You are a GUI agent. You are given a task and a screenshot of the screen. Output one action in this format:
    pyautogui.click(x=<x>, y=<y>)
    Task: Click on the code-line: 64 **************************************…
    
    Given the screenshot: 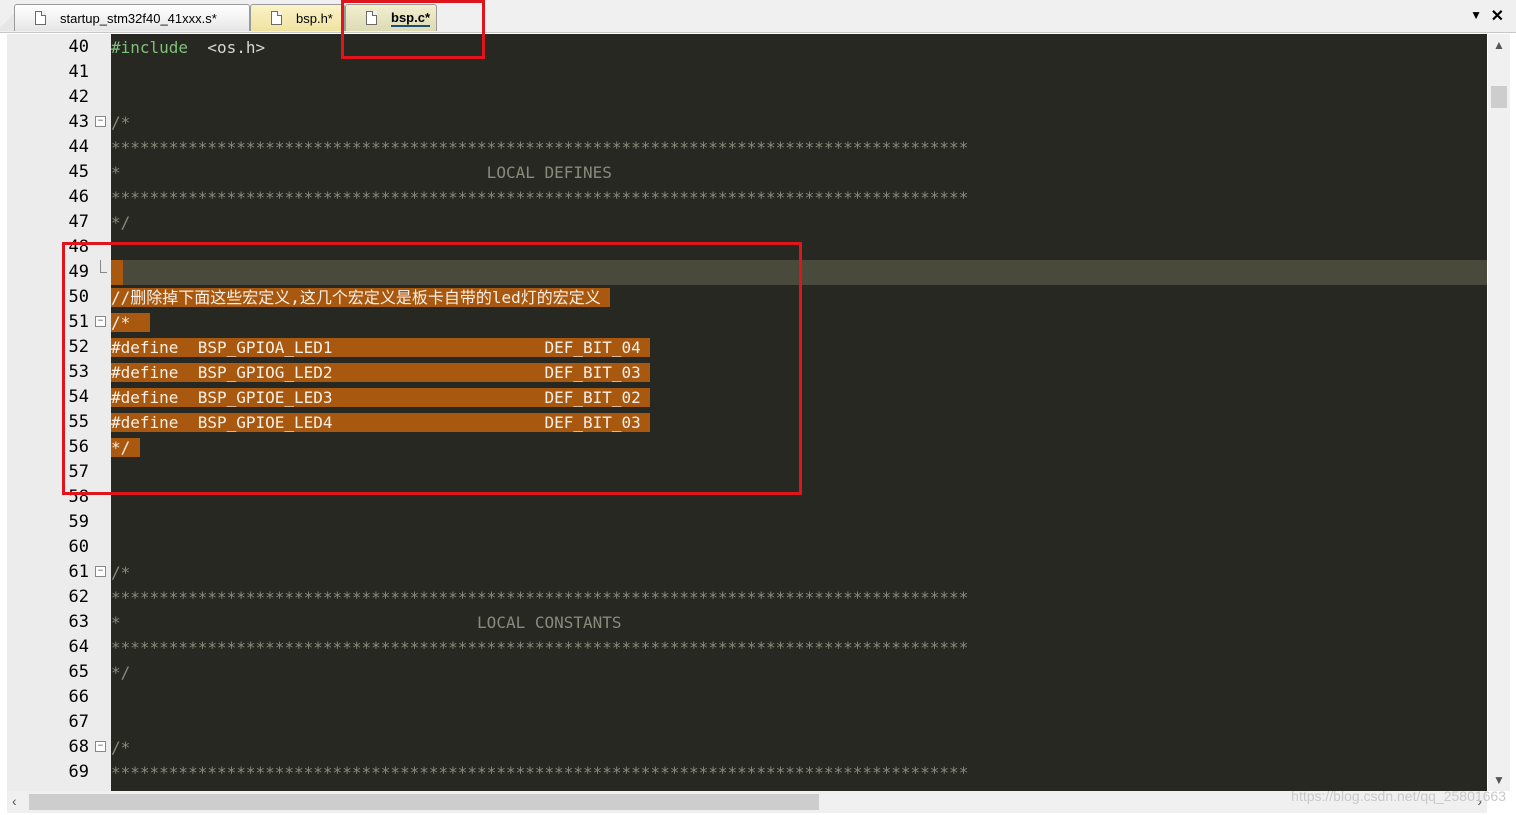 What is the action you would take?
    pyautogui.click(x=747, y=647)
    